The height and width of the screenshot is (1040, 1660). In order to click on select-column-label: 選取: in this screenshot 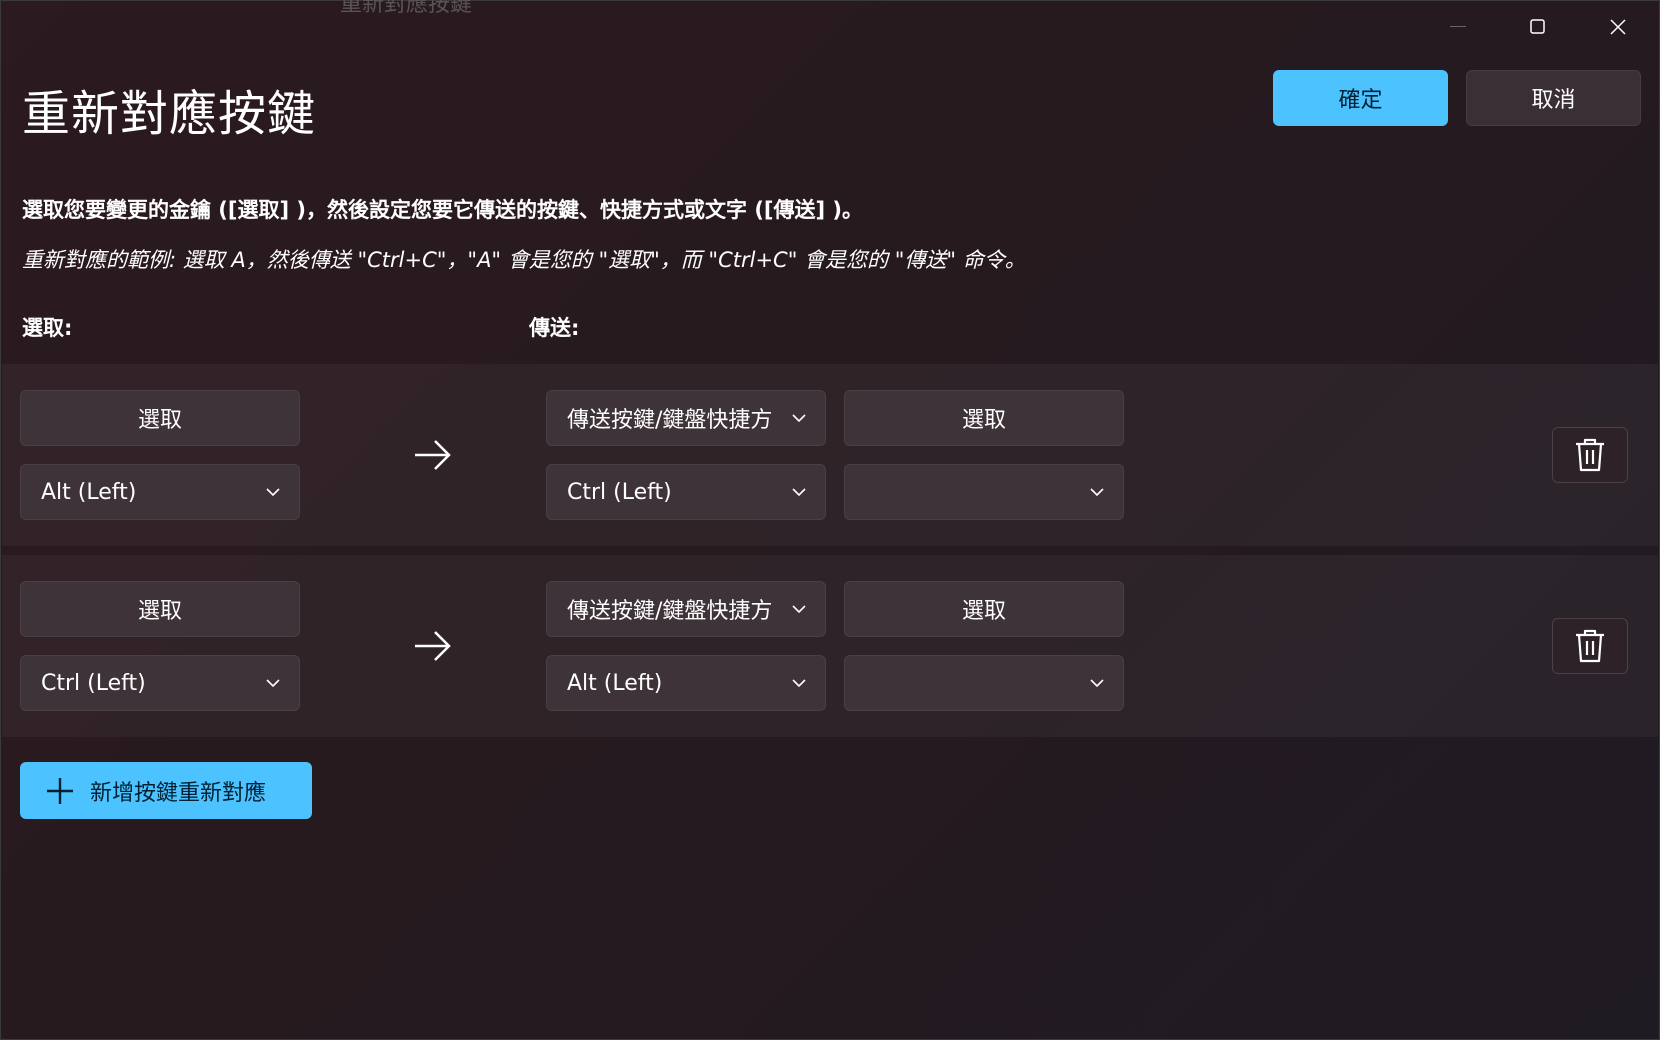, I will do `click(47, 328)`.